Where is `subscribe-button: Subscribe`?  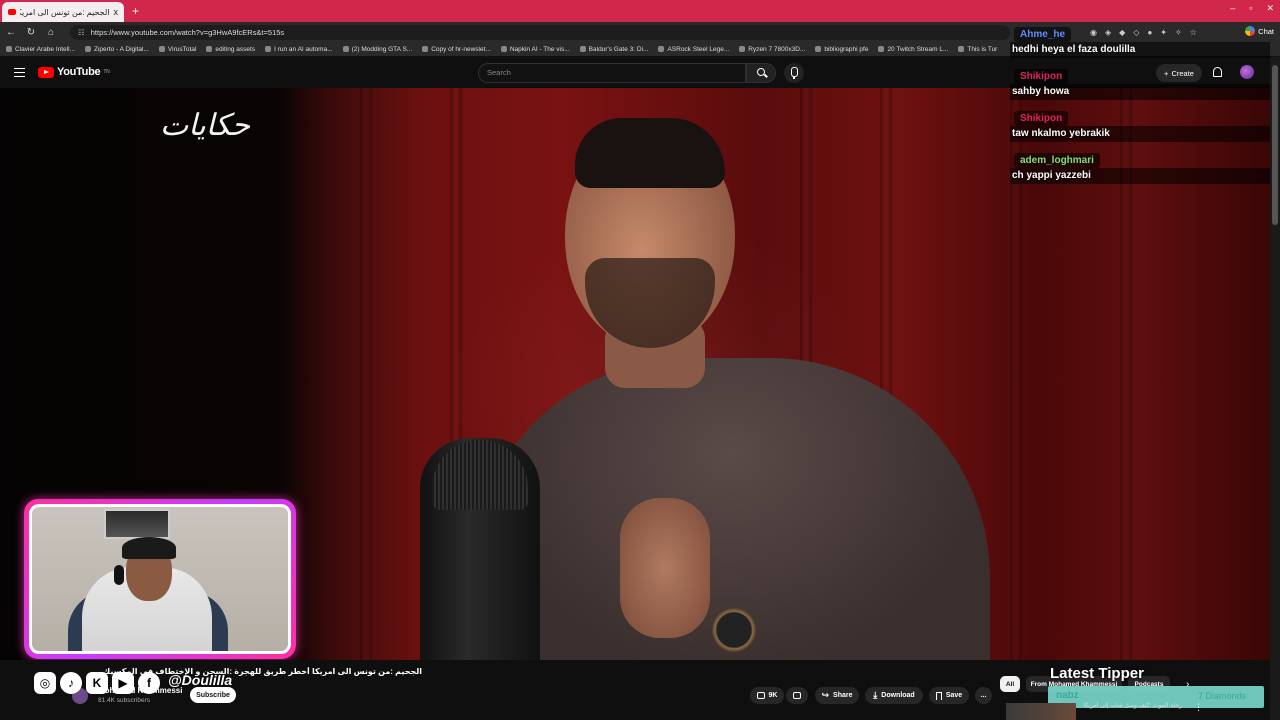
subscribe-button: Subscribe is located at coordinates (213, 695).